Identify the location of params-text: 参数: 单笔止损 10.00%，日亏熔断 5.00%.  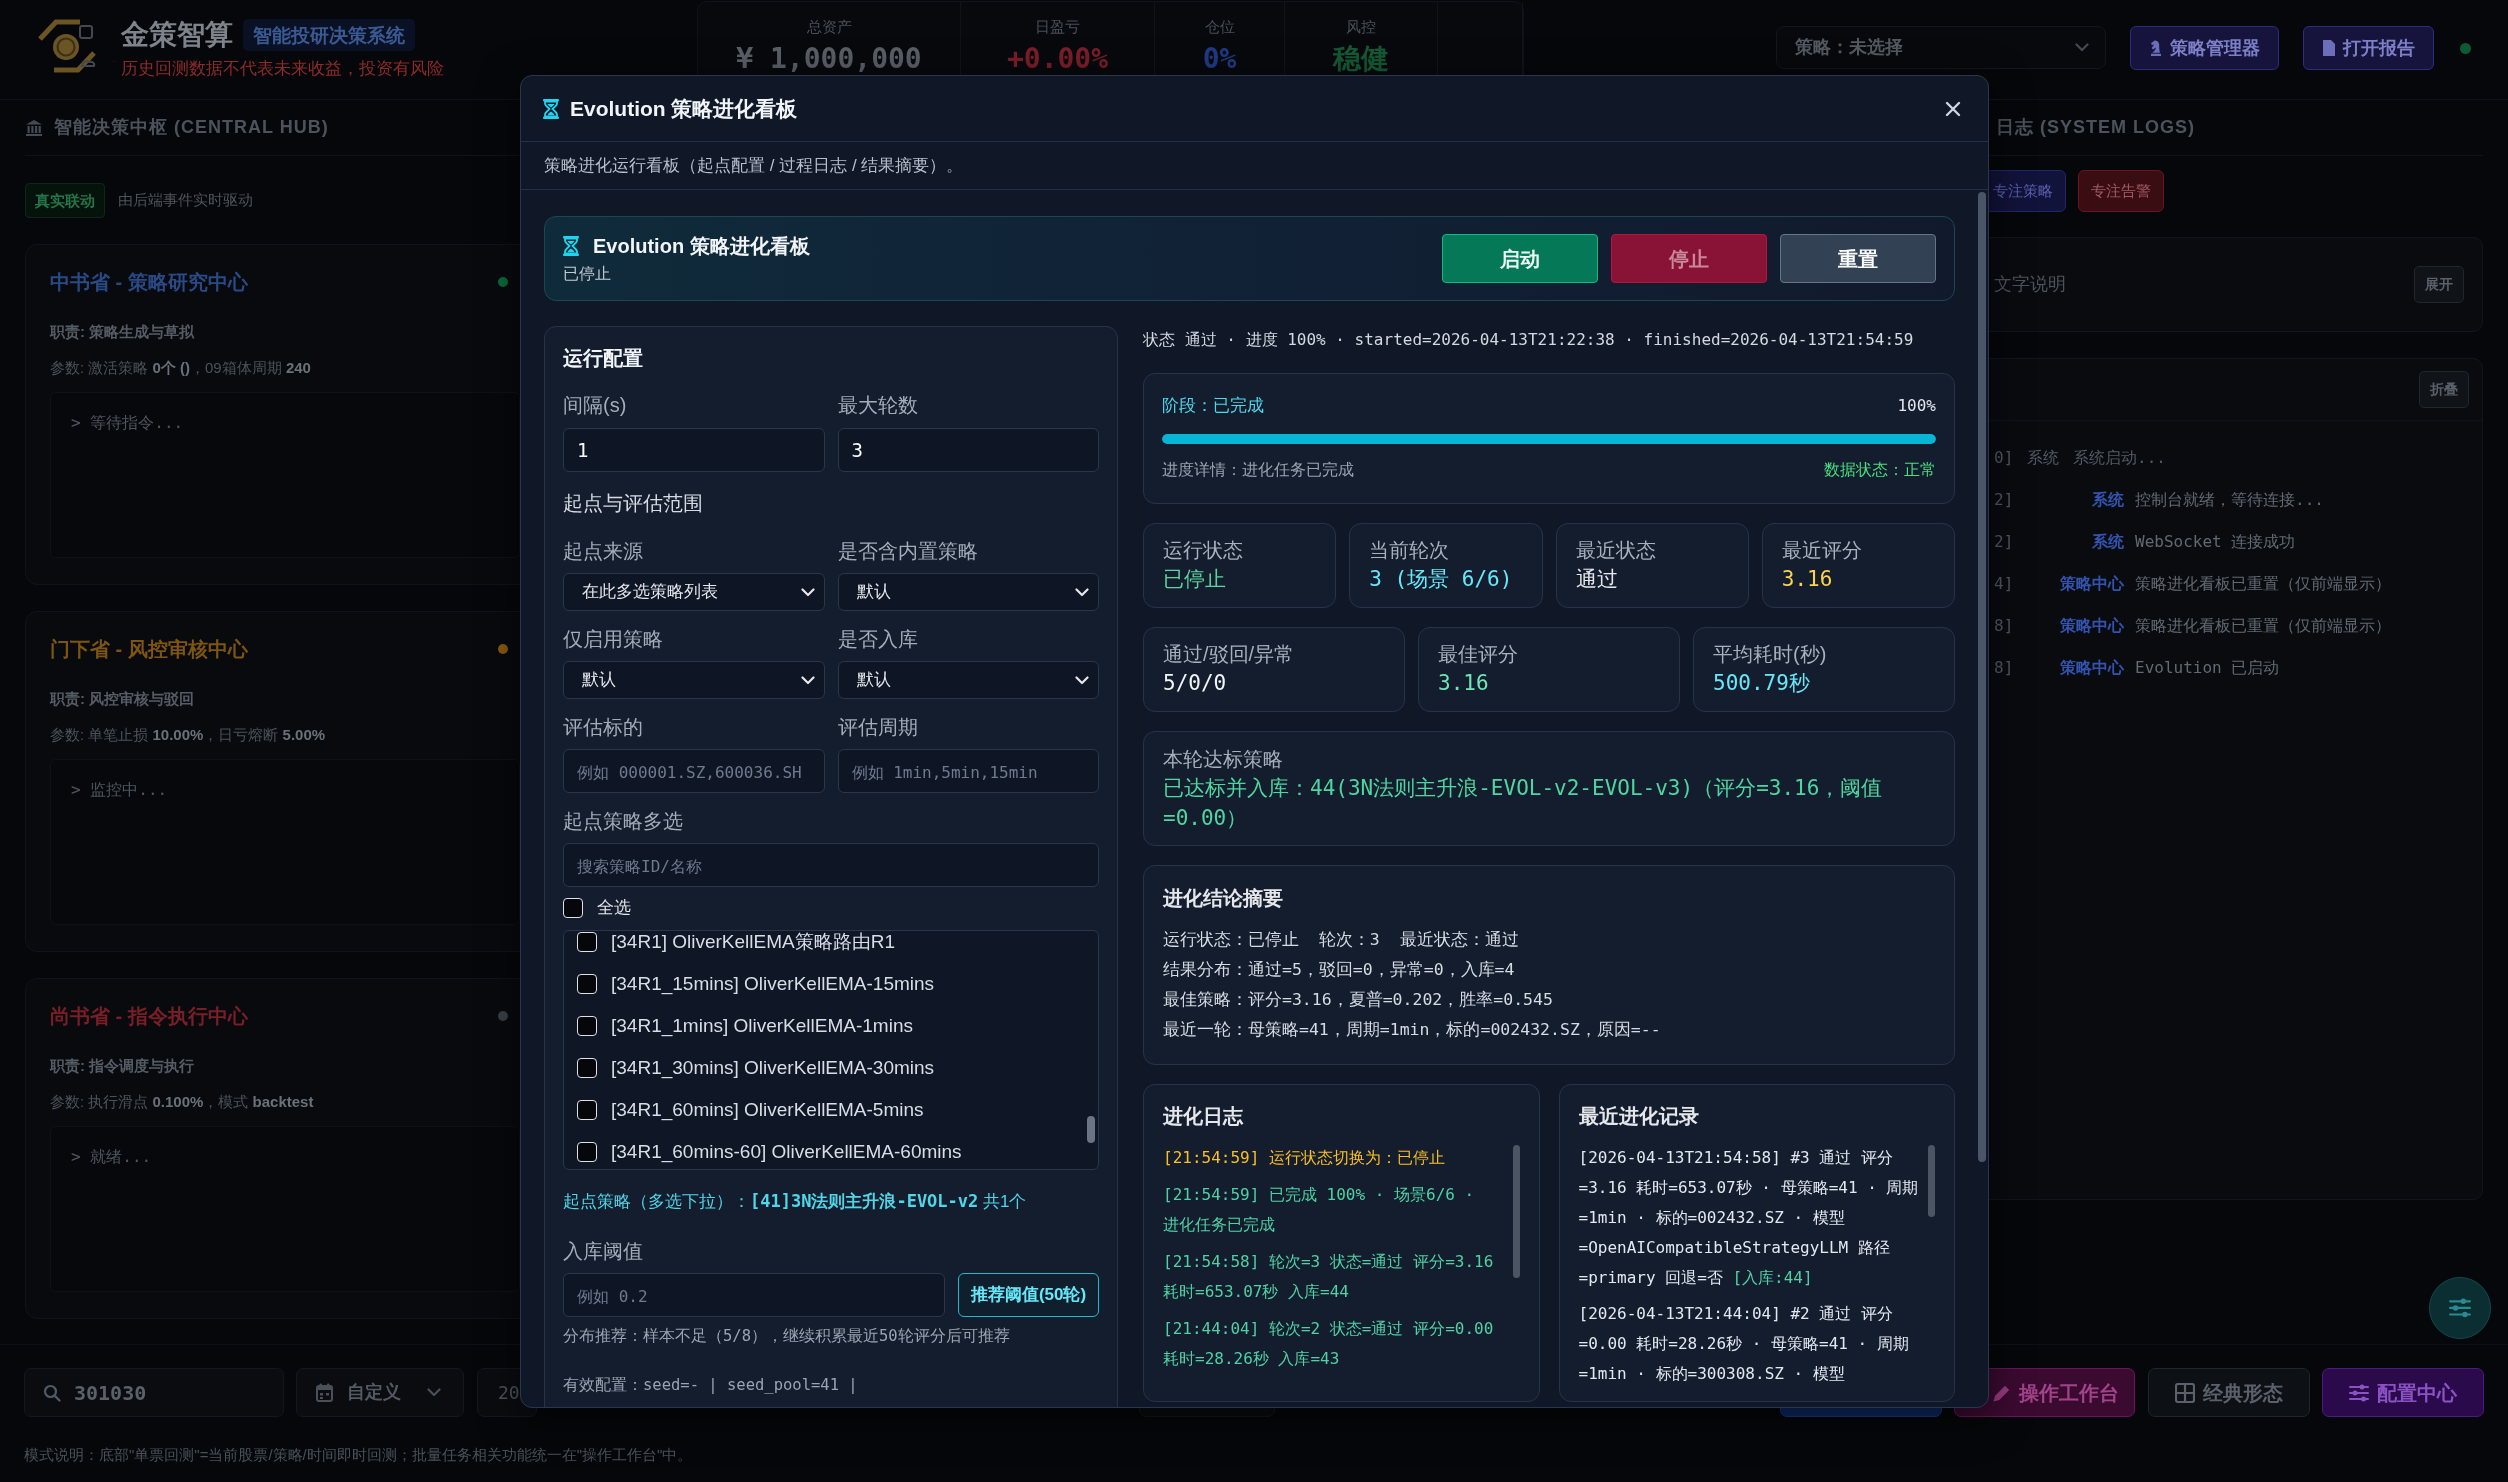
(188, 735).